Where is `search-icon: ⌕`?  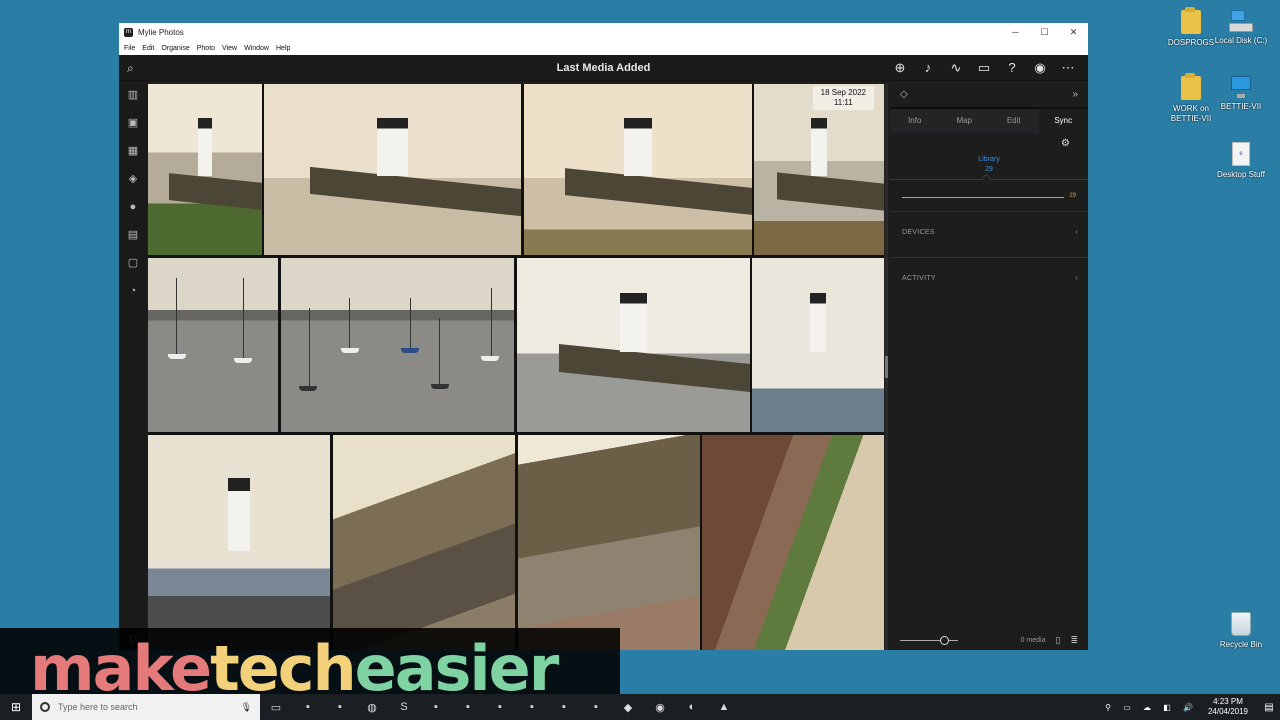
search-icon: ⌕ is located at coordinates (130, 68).